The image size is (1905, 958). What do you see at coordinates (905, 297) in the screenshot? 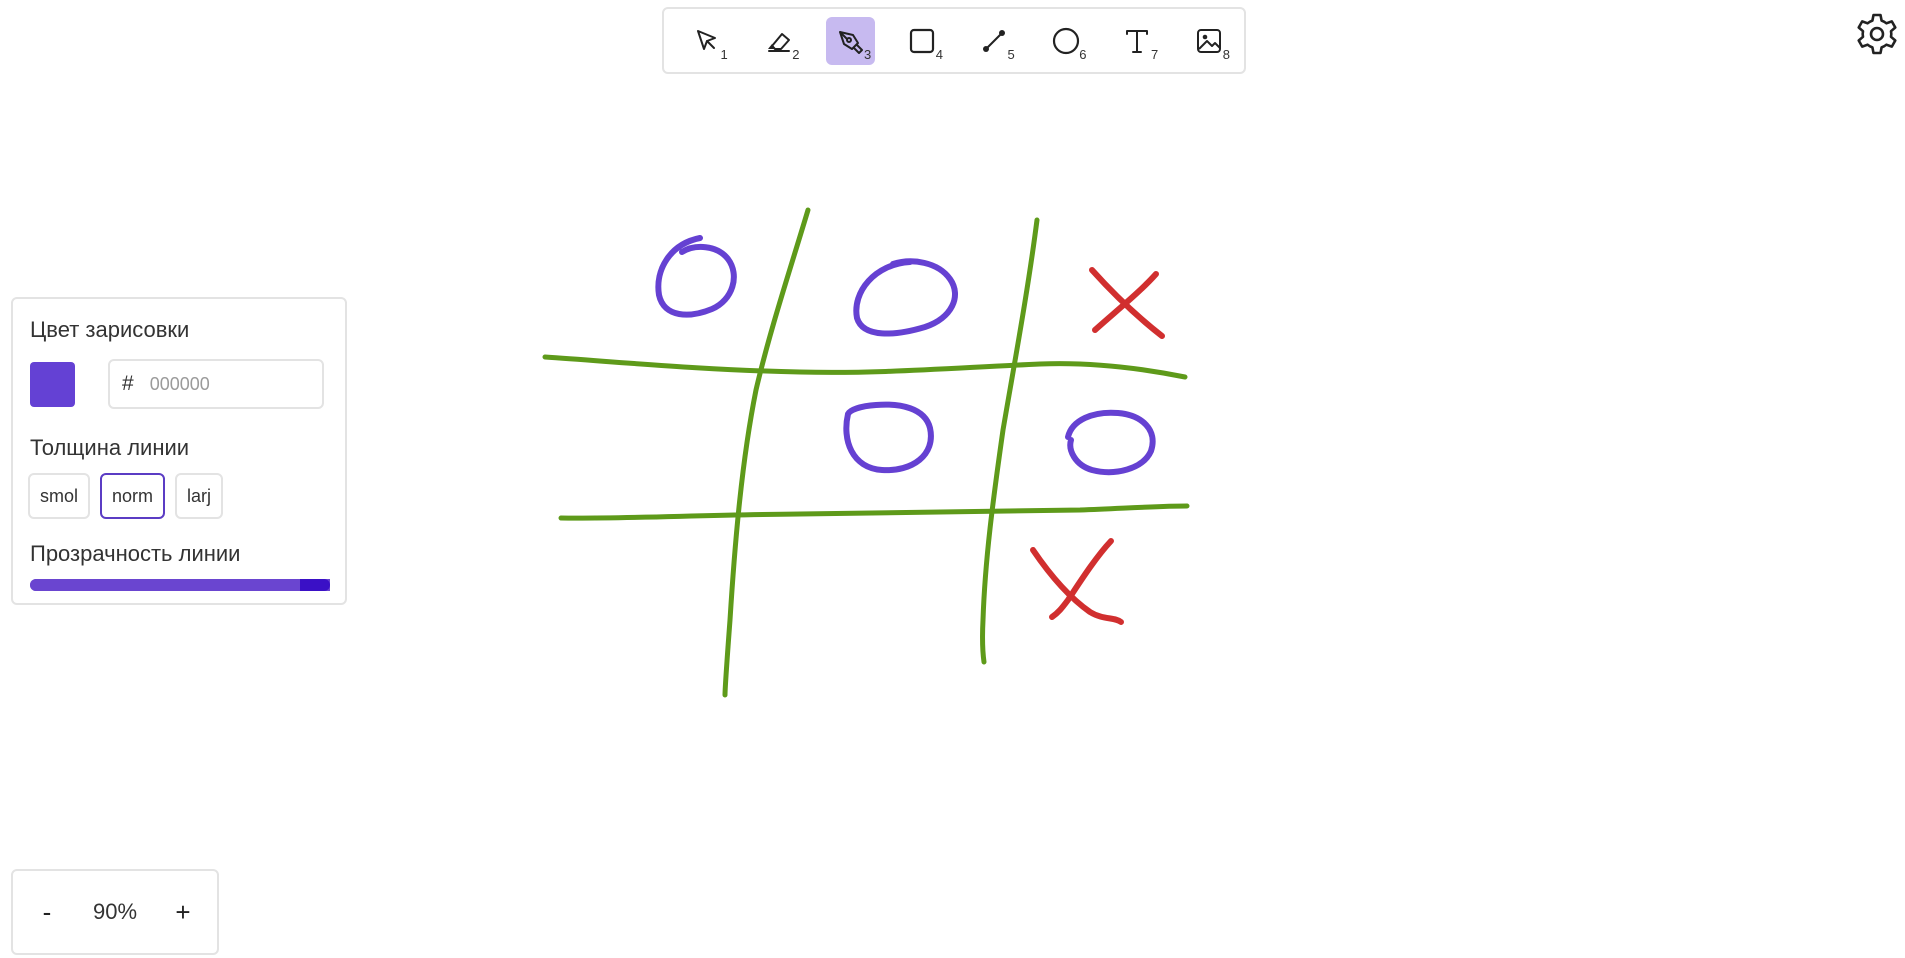
I see `o-mark-top-middle` at bounding box center [905, 297].